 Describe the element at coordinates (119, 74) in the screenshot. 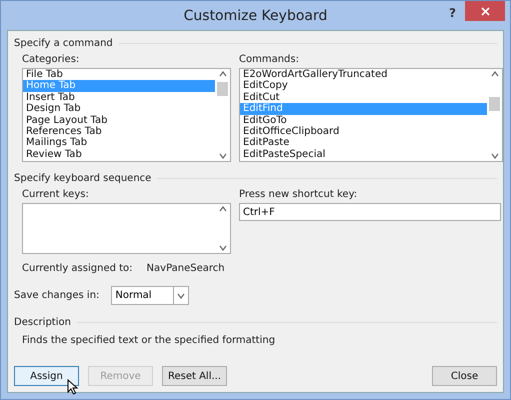

I see `list-item: File Tab` at that location.